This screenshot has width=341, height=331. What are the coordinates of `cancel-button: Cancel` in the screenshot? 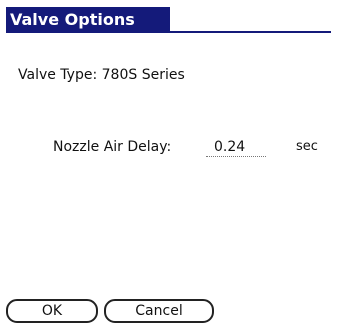 It's located at (159, 311).